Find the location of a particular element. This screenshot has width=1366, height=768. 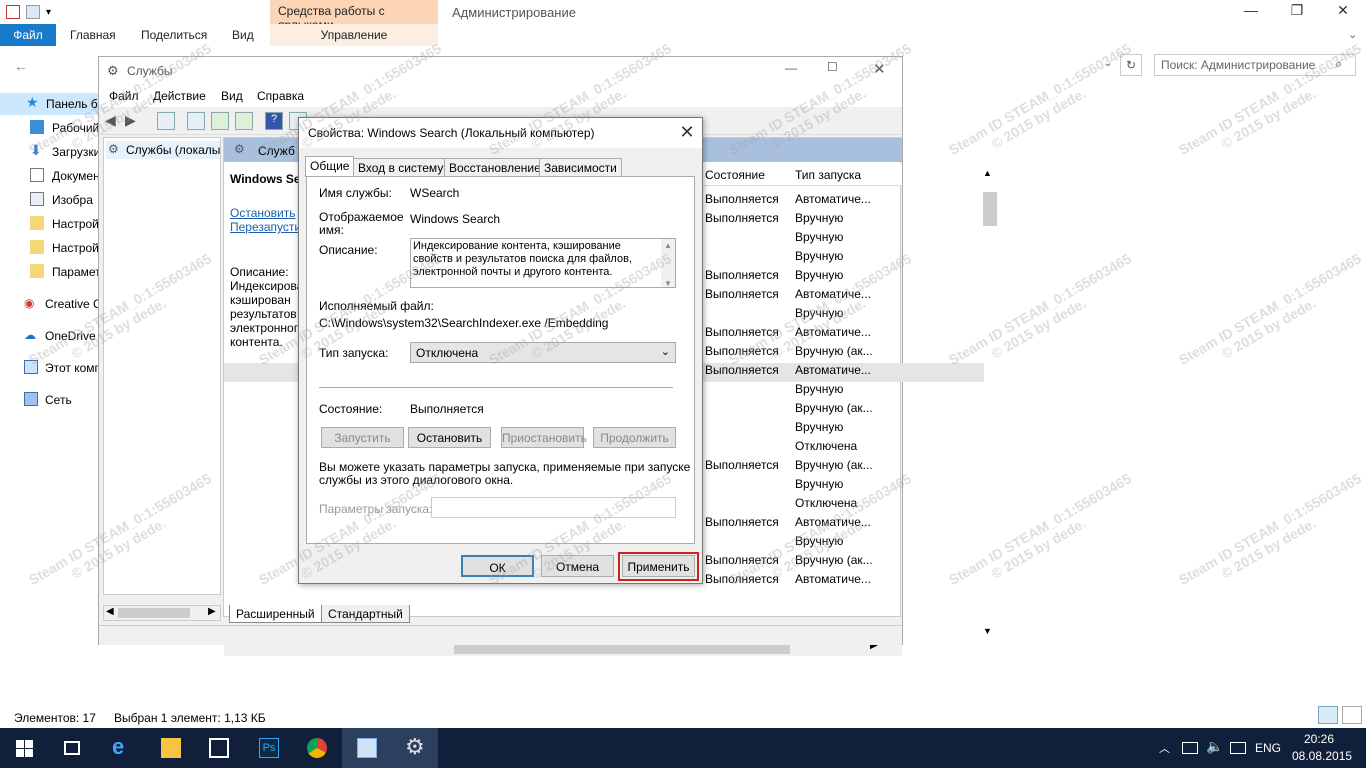

pause-button: Приостановить is located at coordinates (544, 437).